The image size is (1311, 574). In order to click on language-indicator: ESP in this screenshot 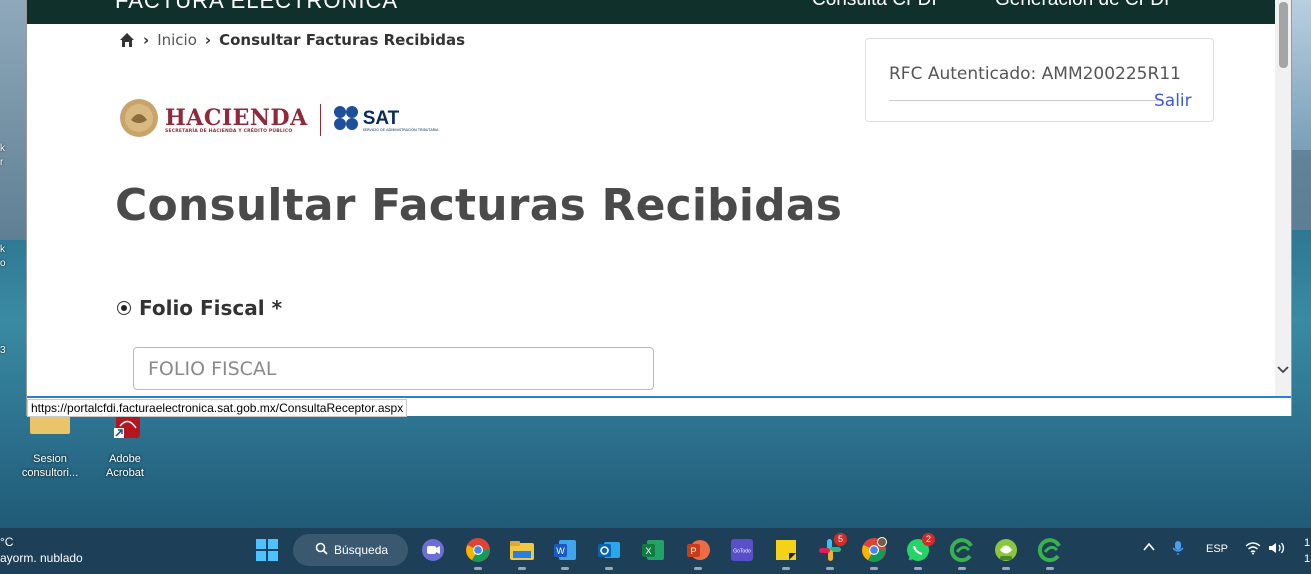, I will do `click(1217, 549)`.